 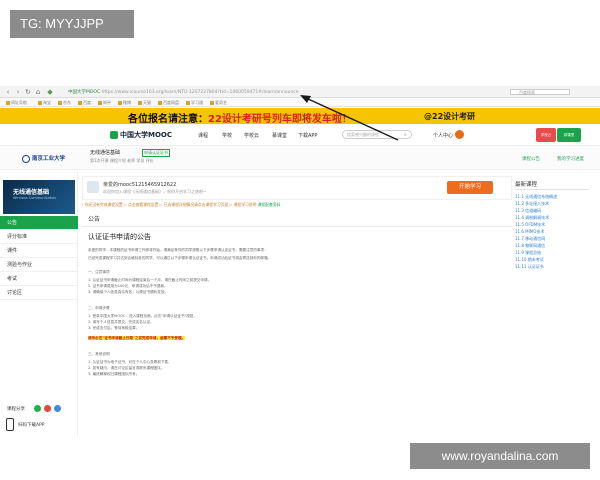 What do you see at coordinates (93, 187) in the screenshot?
I see `user-avatar` at bounding box center [93, 187].